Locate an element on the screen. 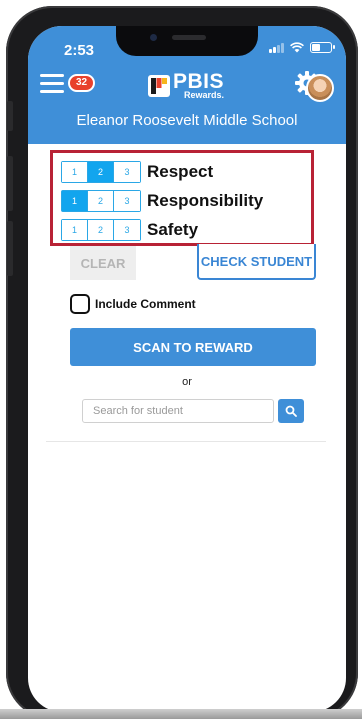 The width and height of the screenshot is (362, 719). search-button is located at coordinates (291, 411).